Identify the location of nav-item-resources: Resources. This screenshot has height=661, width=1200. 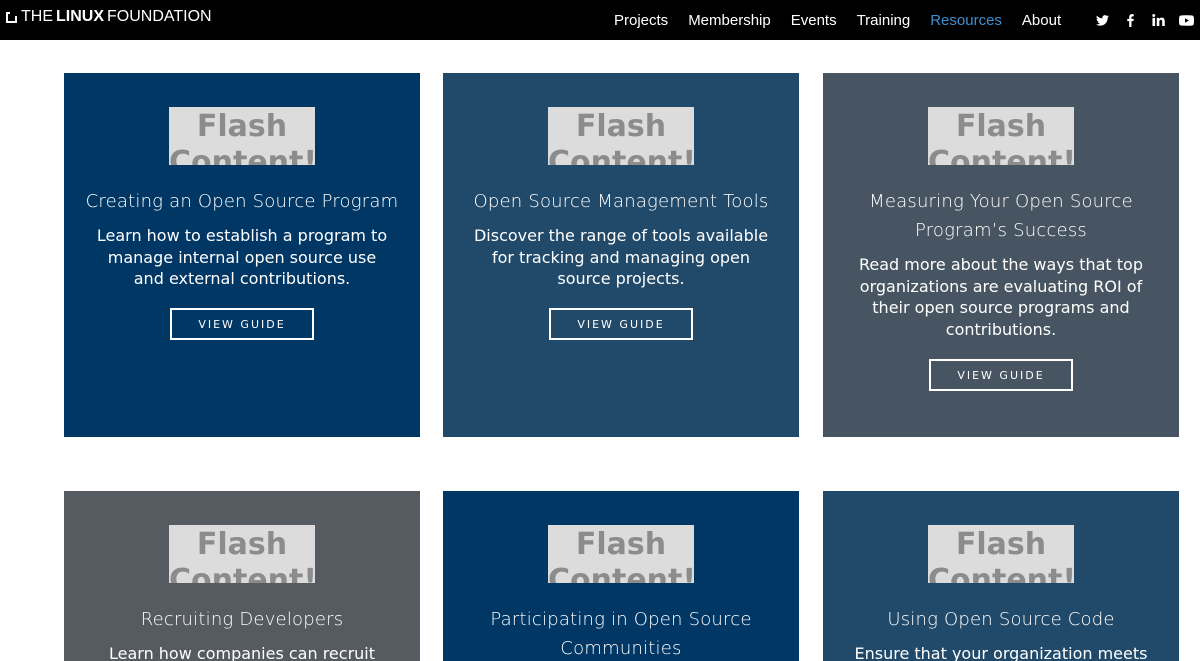
(966, 20).